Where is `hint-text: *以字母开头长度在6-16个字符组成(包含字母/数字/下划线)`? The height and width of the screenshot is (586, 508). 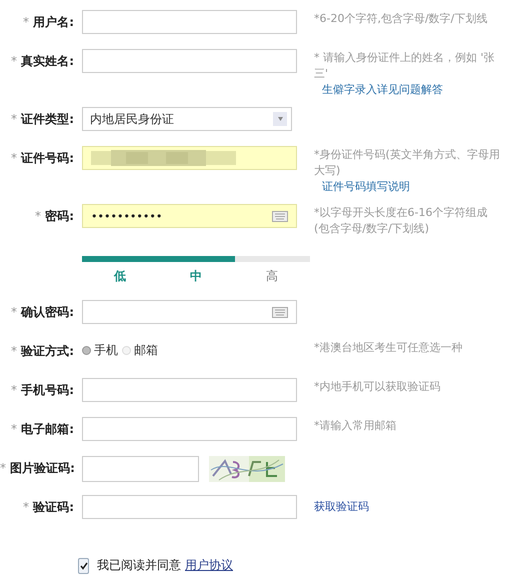 hint-text: *以字母开头长度在6-16个字符组成(包含字母/数字/下划线) is located at coordinates (401, 221).